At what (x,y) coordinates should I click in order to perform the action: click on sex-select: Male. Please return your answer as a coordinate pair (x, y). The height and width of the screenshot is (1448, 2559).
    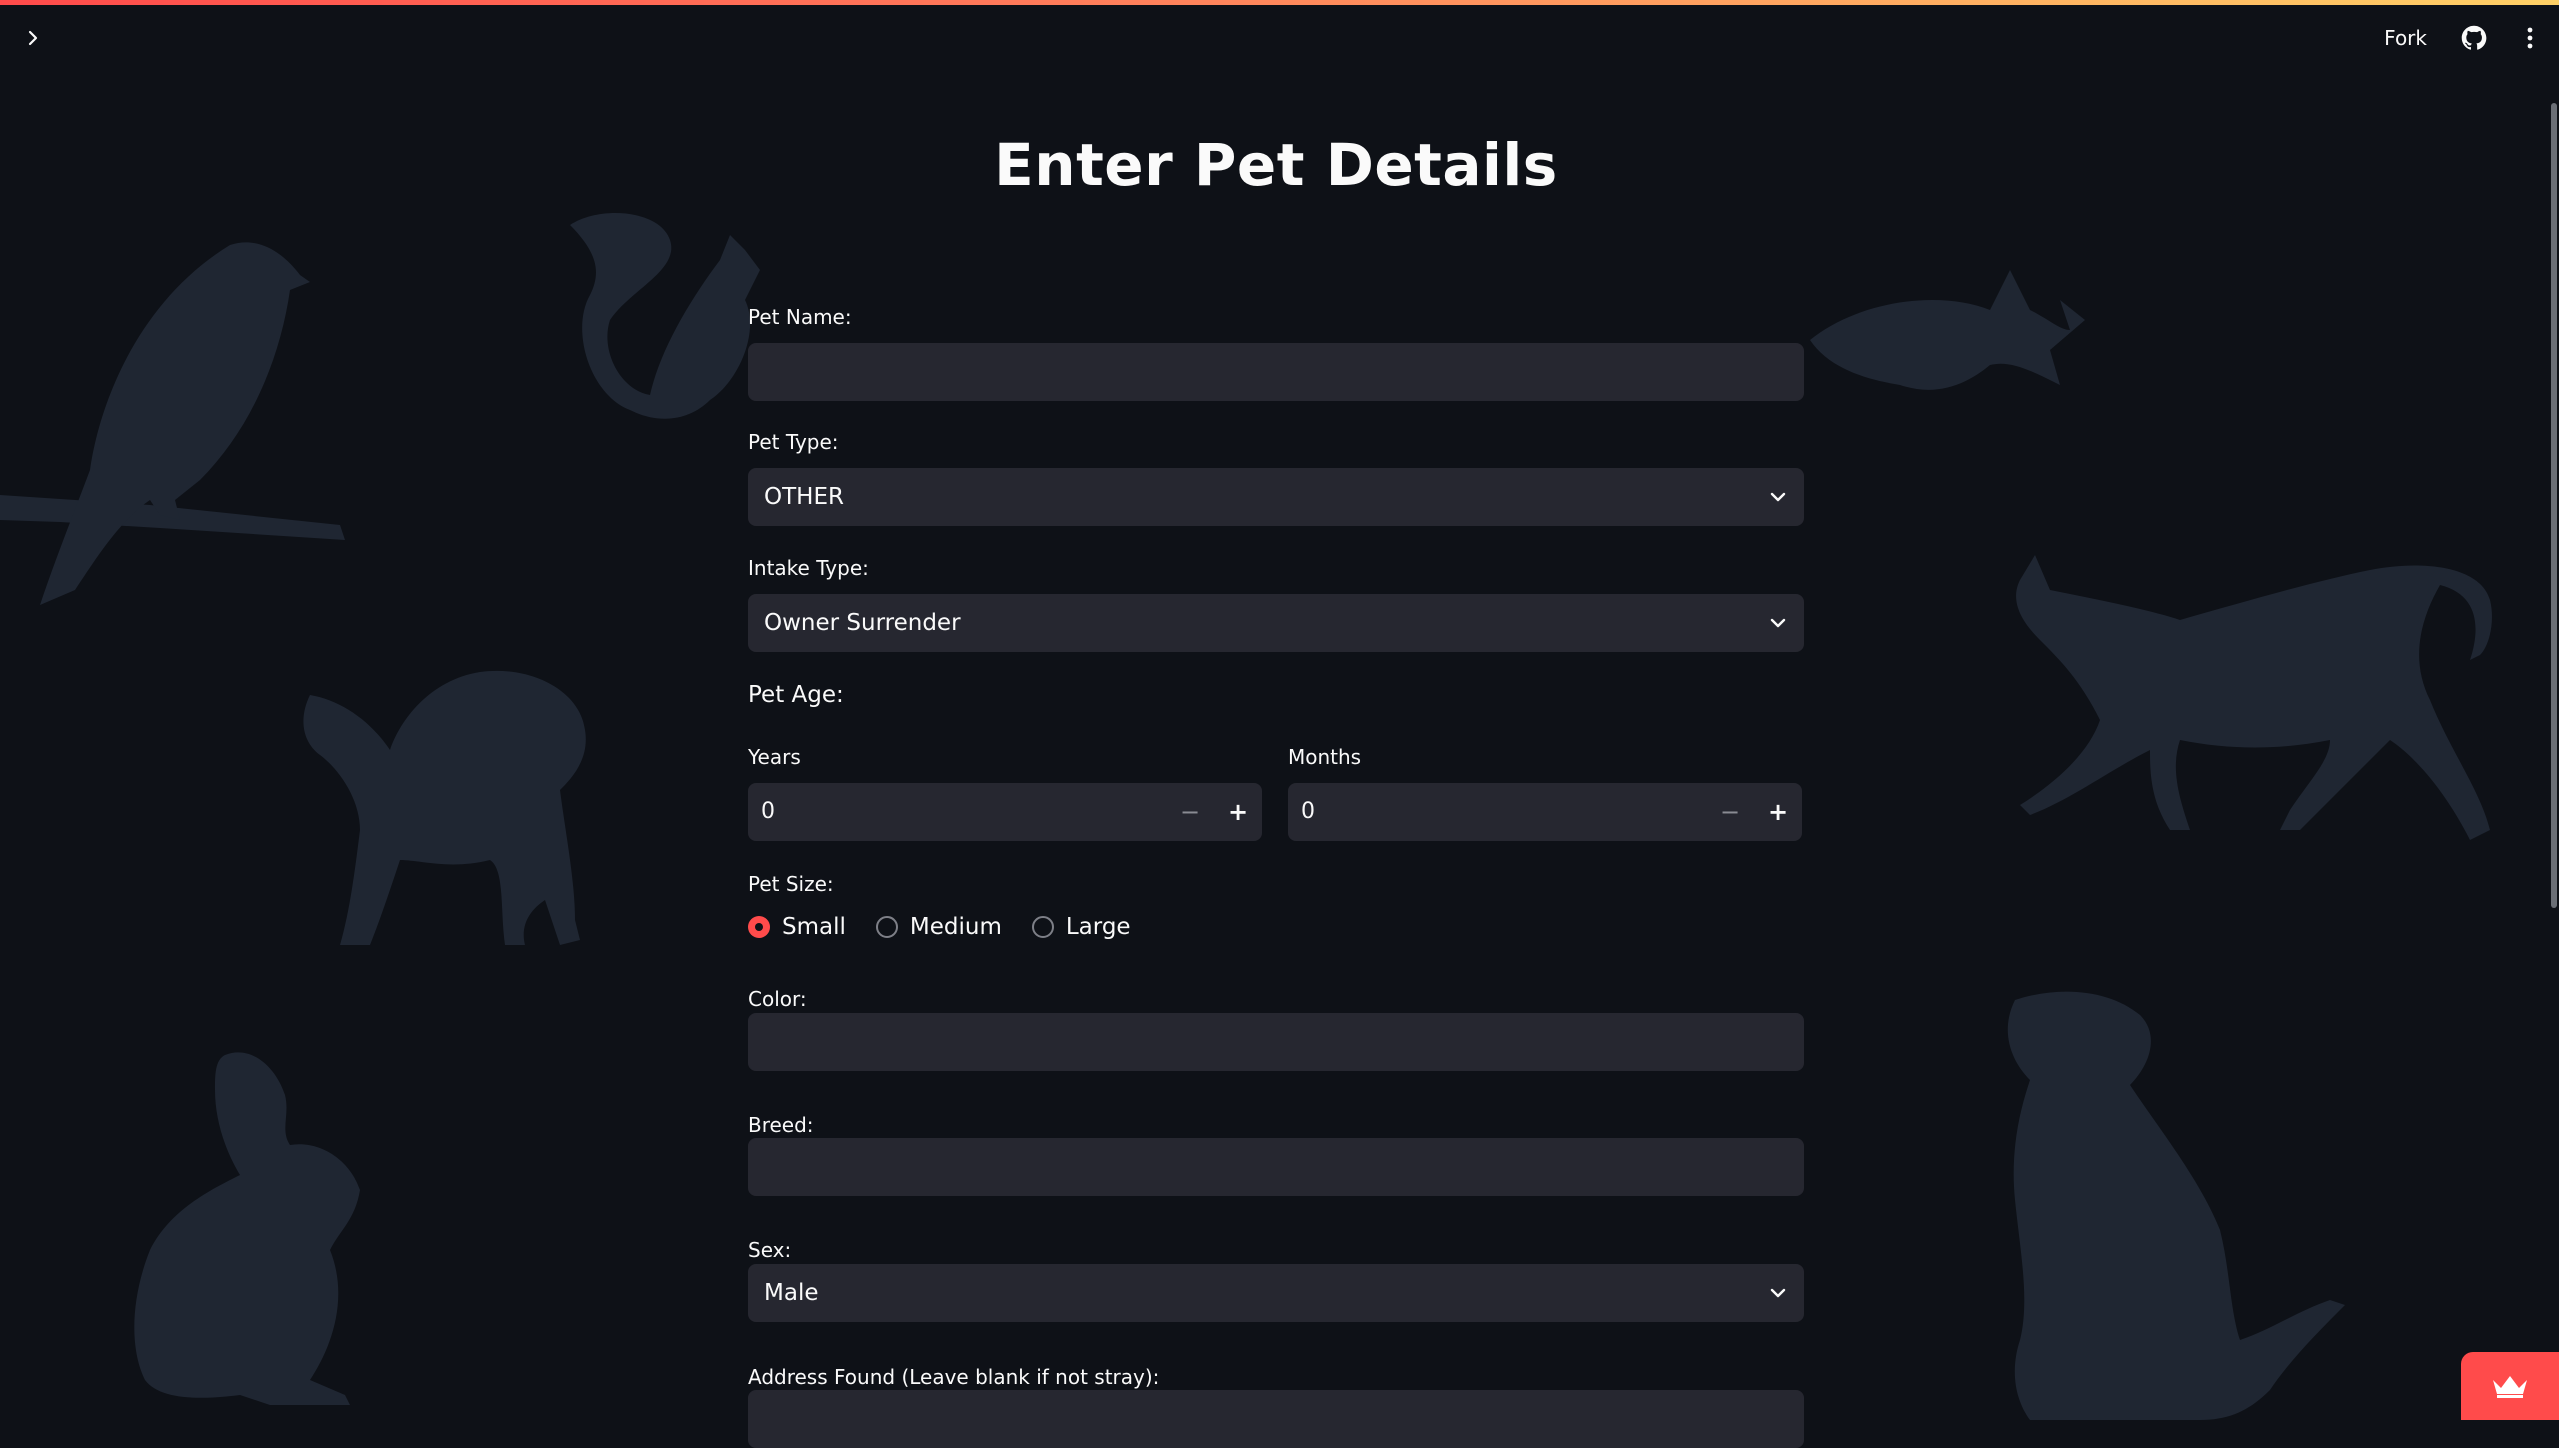
    Looking at the image, I should click on (1276, 1293).